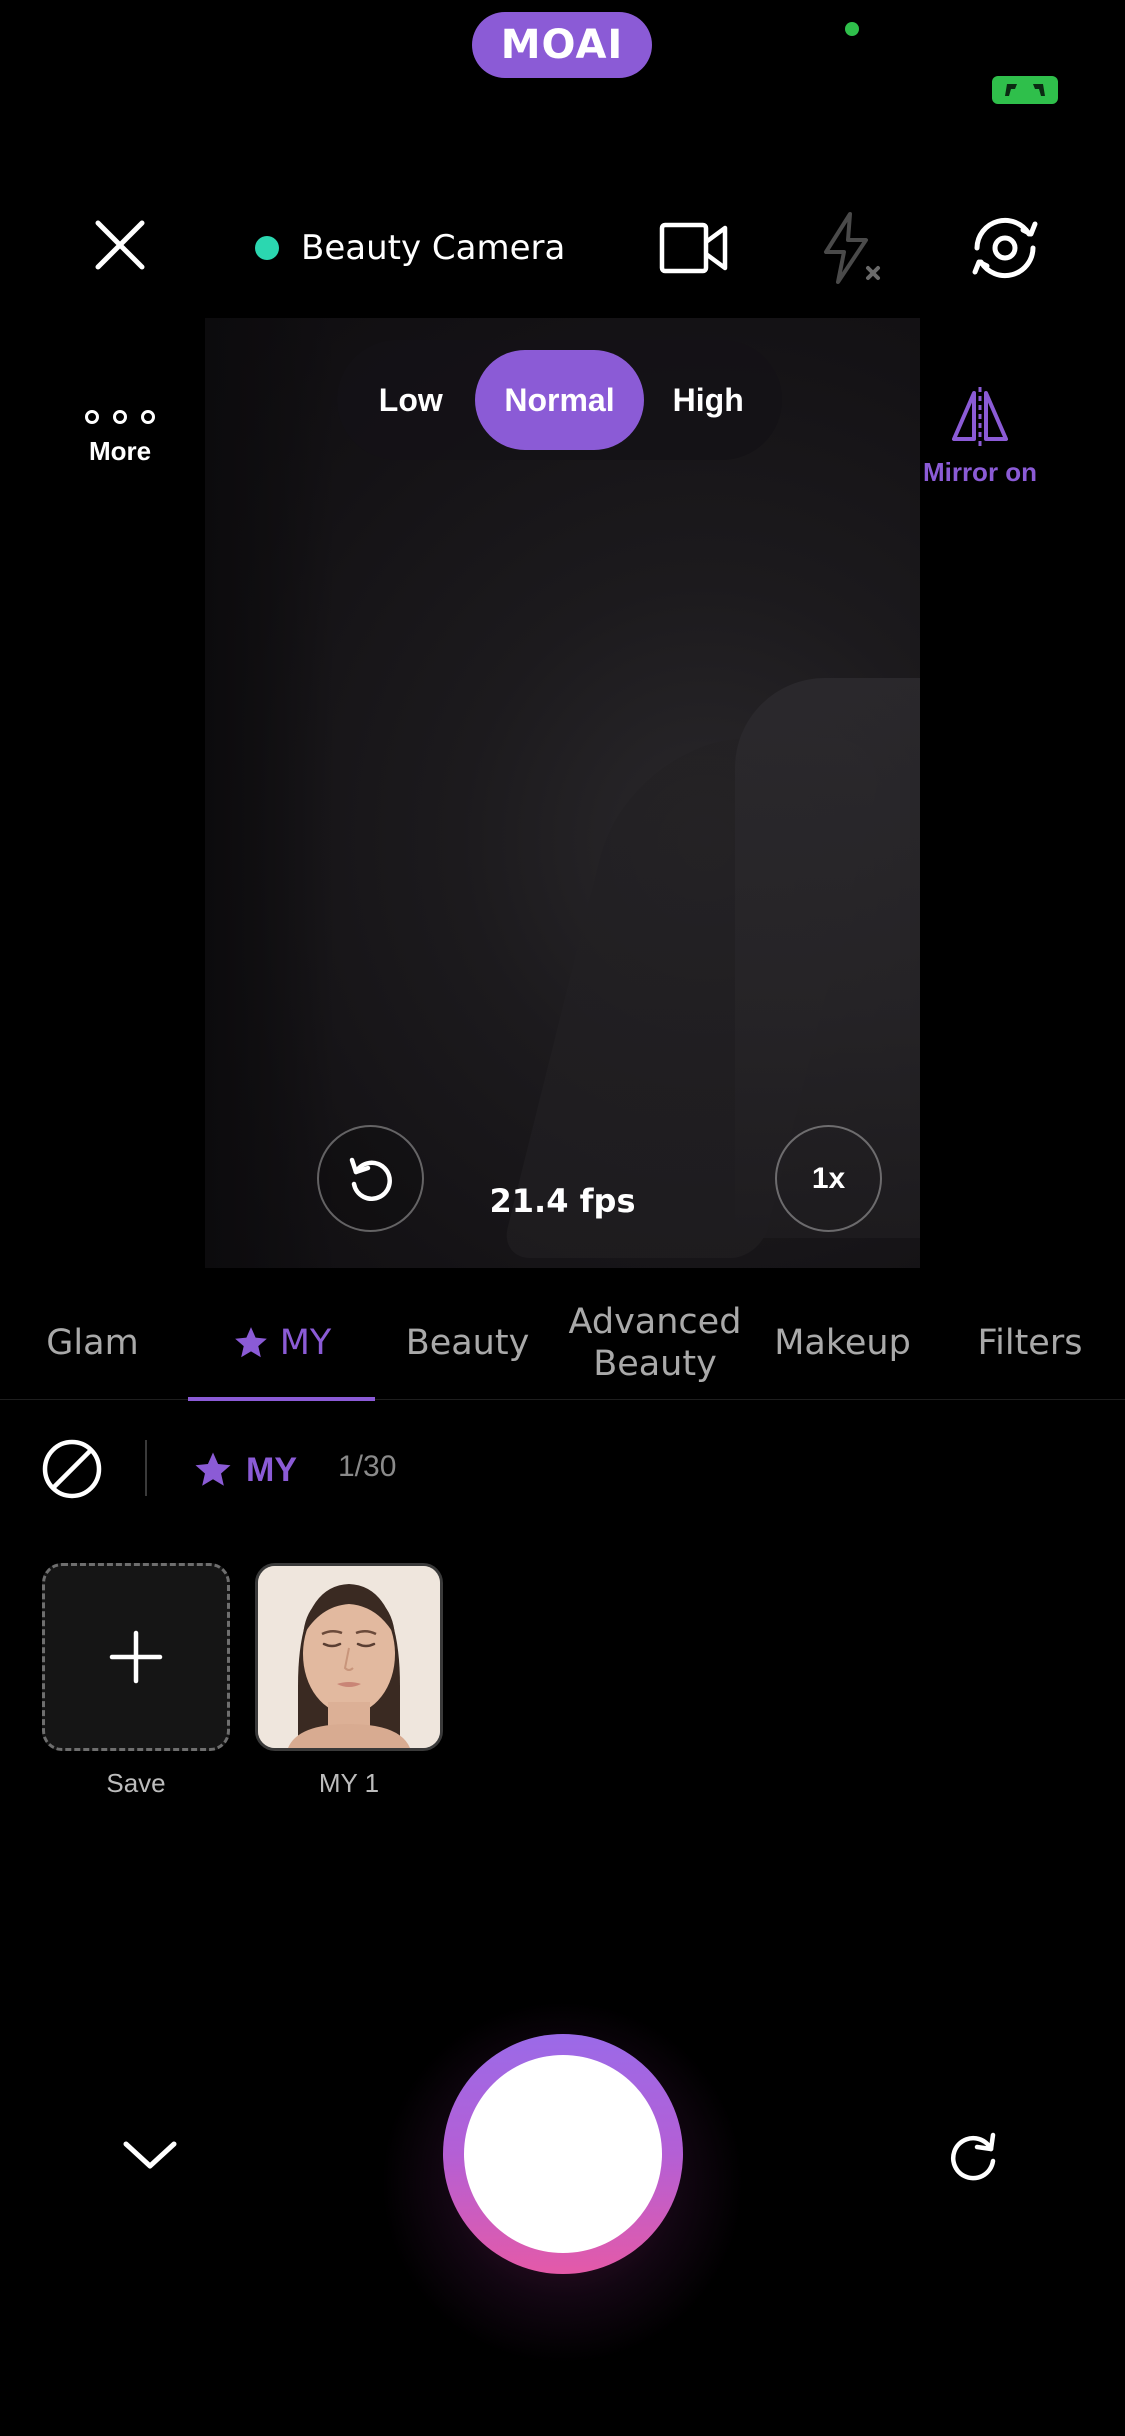 Image resolution: width=1125 pixels, height=2436 pixels. What do you see at coordinates (980, 417) in the screenshot?
I see `mirror-icon` at bounding box center [980, 417].